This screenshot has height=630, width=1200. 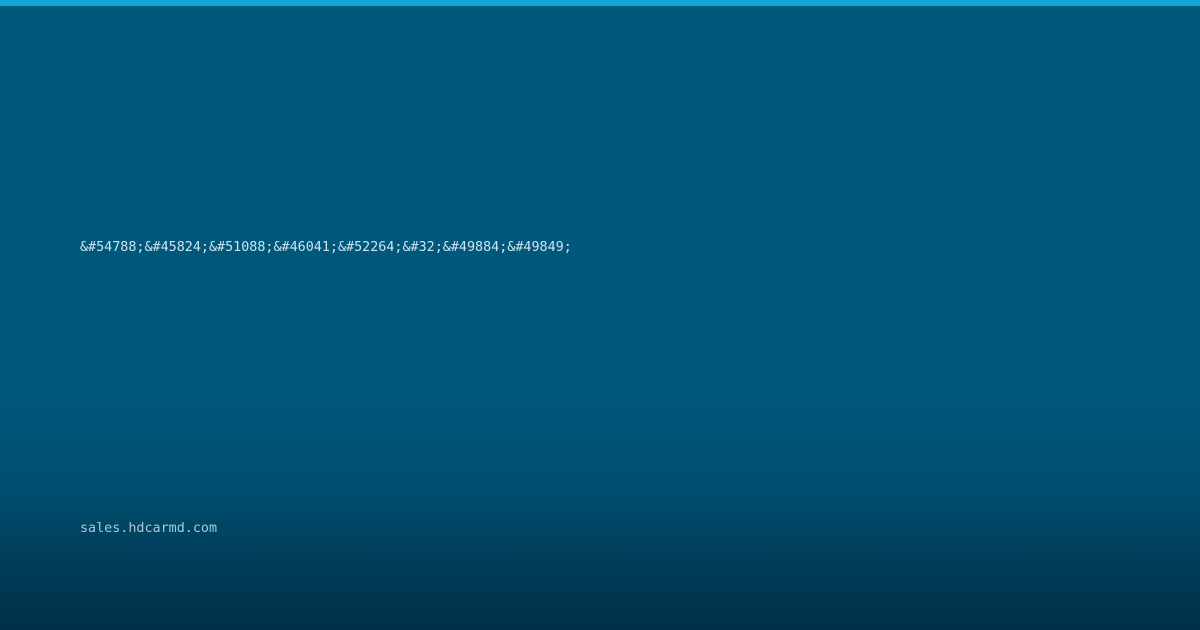 What do you see at coordinates (149, 528) in the screenshot?
I see `site-domain: sales.hdcarmd.com` at bounding box center [149, 528].